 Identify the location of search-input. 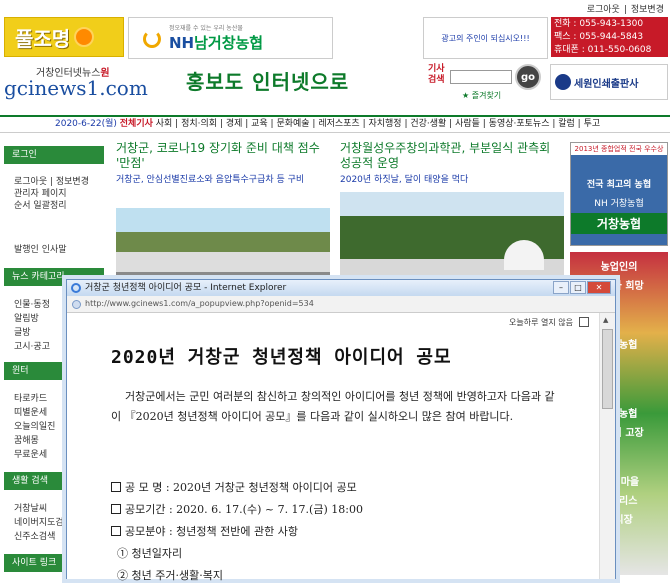
(481, 77).